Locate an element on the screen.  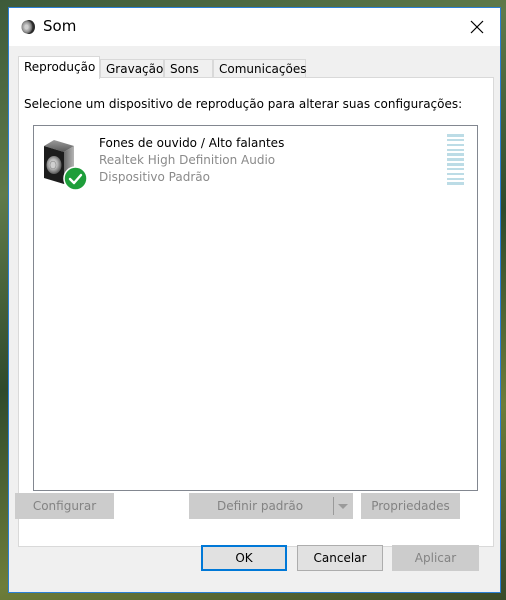
title-bar: Som is located at coordinates (254, 27).